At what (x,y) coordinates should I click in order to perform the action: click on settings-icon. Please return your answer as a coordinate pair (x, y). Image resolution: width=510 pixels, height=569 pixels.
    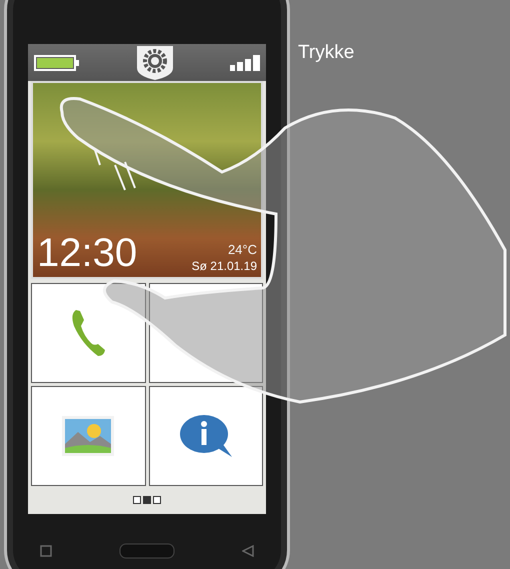
    Looking at the image, I should click on (155, 63).